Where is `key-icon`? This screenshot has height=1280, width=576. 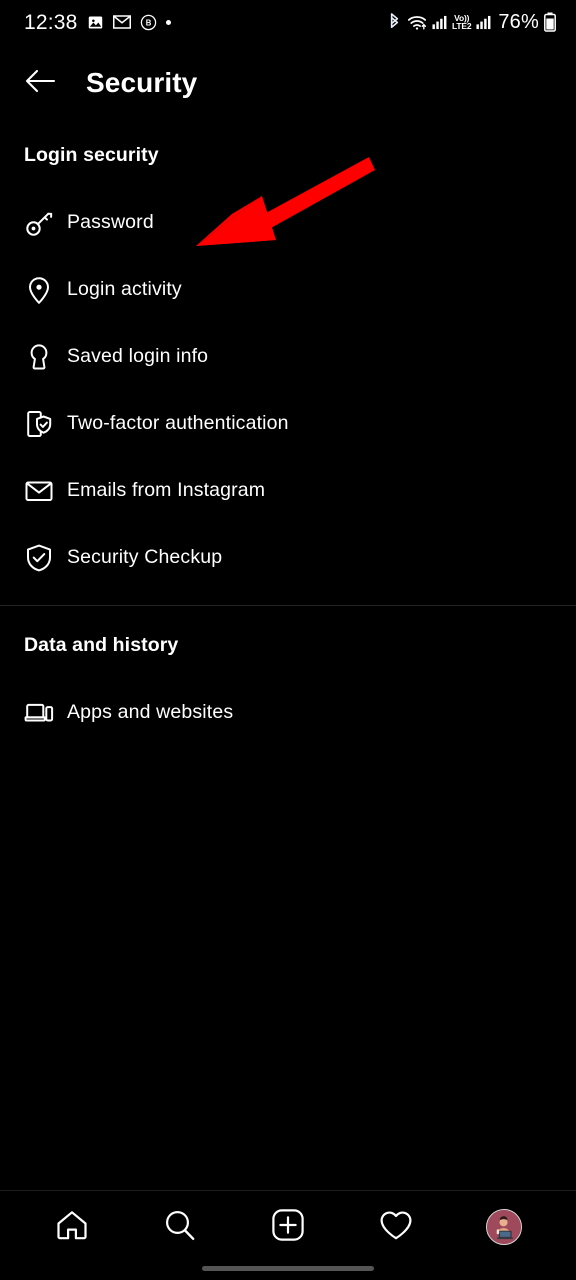
key-icon is located at coordinates (39, 223).